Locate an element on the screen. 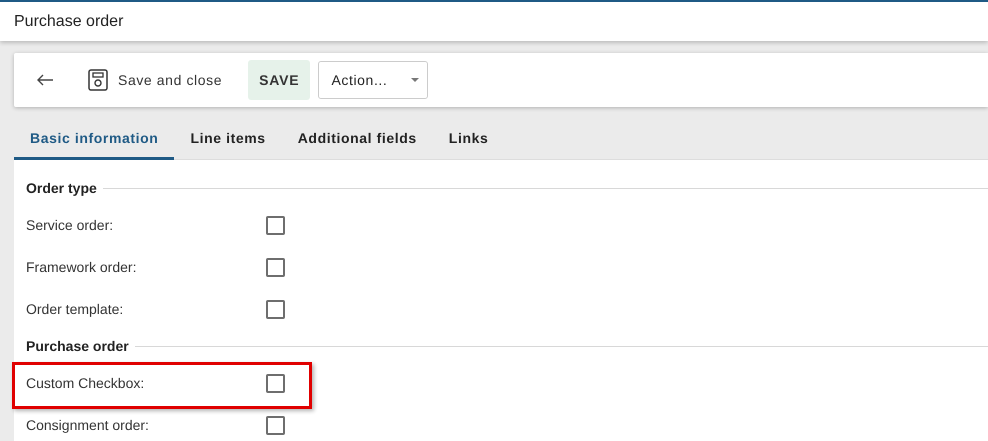  back-arrow-icon is located at coordinates (45, 80).